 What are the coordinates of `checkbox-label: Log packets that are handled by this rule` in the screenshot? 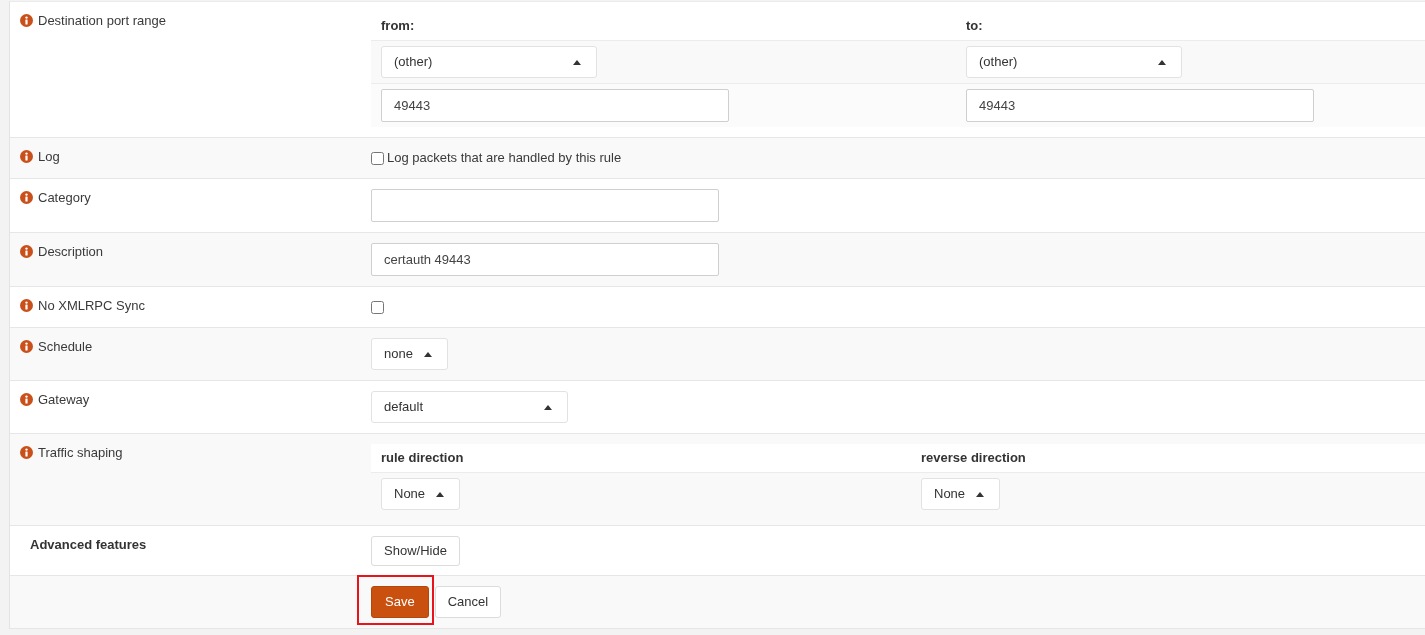 It's located at (504, 158).